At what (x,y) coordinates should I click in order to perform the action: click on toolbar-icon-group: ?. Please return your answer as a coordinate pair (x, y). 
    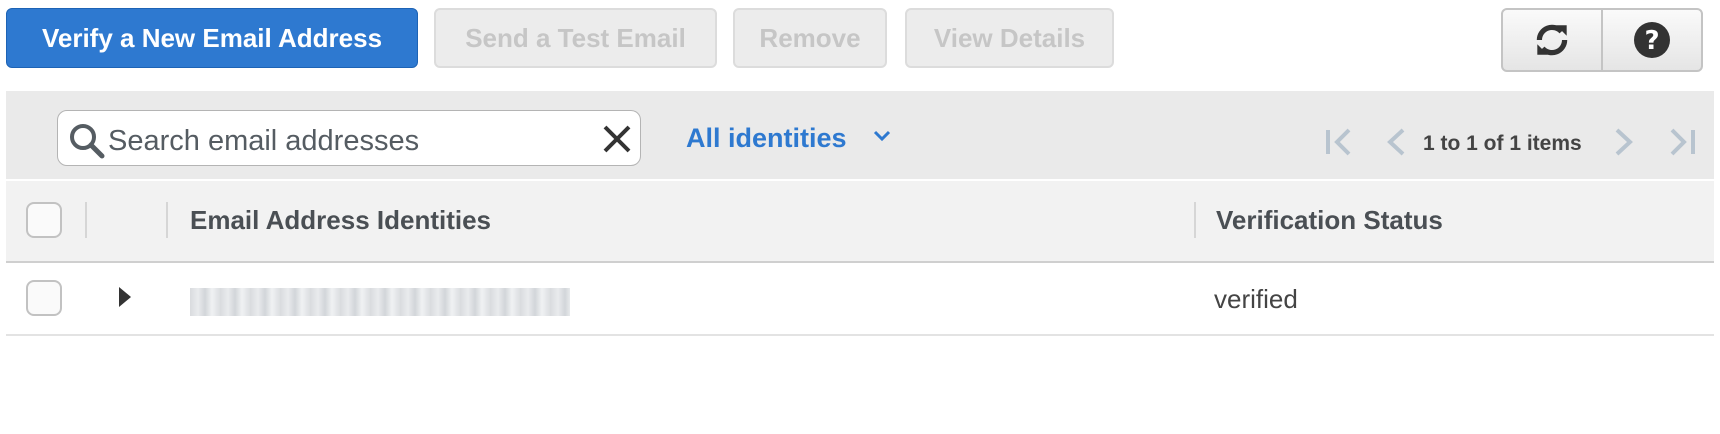
    Looking at the image, I should click on (1602, 40).